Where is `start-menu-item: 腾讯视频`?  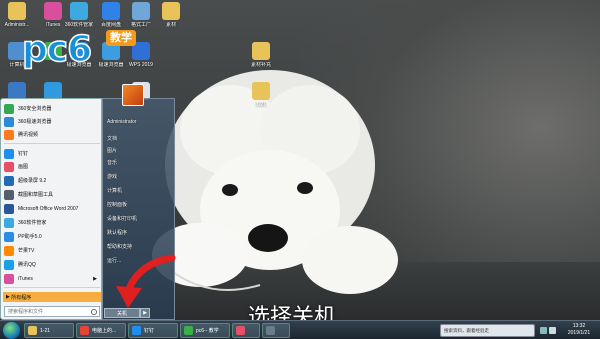 start-menu-item: 腾讯视频 is located at coordinates (52, 134).